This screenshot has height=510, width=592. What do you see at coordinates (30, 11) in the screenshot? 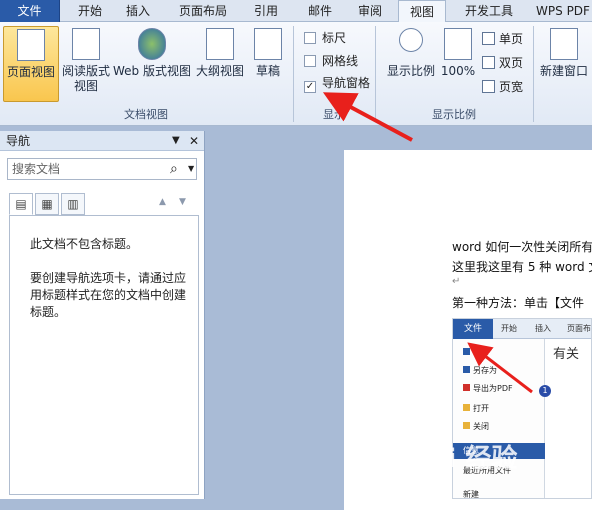
I see `tab-file: 文件` at bounding box center [30, 11].